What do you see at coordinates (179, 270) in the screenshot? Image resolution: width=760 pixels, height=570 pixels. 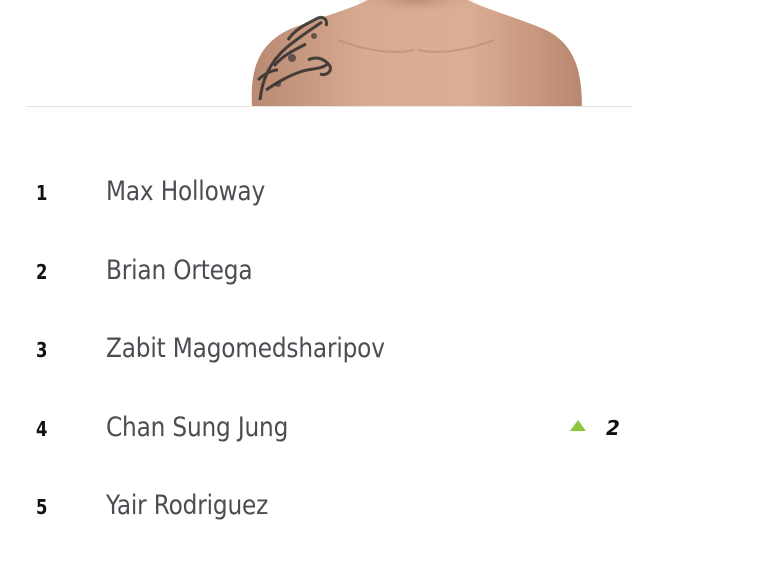 I see `fighter-name-link: Brian Ortega` at bounding box center [179, 270].